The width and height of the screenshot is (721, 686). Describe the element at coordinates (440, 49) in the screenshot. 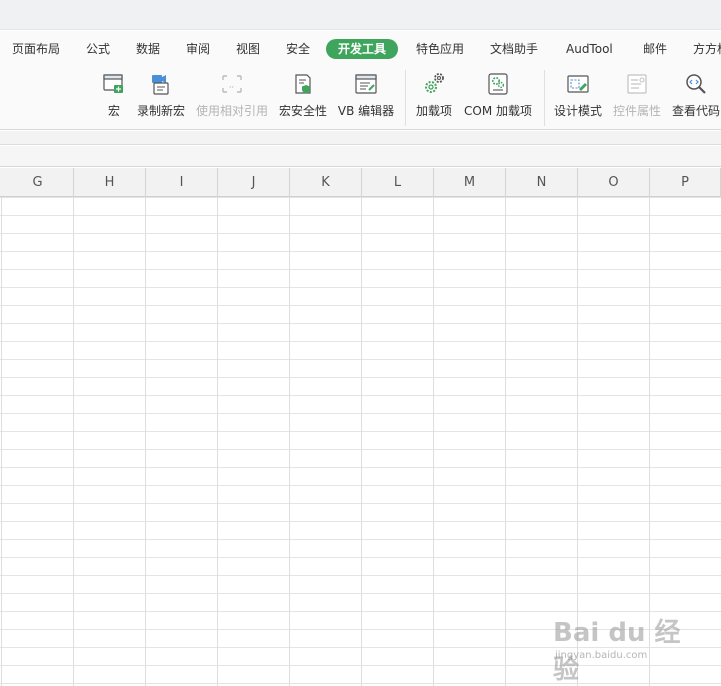

I see `tab-special-apps: 特色应用` at that location.